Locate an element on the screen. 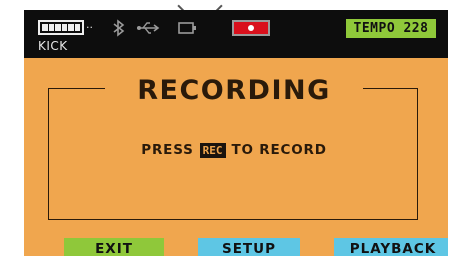  playback-button: PLAYBACK is located at coordinates (391, 247).